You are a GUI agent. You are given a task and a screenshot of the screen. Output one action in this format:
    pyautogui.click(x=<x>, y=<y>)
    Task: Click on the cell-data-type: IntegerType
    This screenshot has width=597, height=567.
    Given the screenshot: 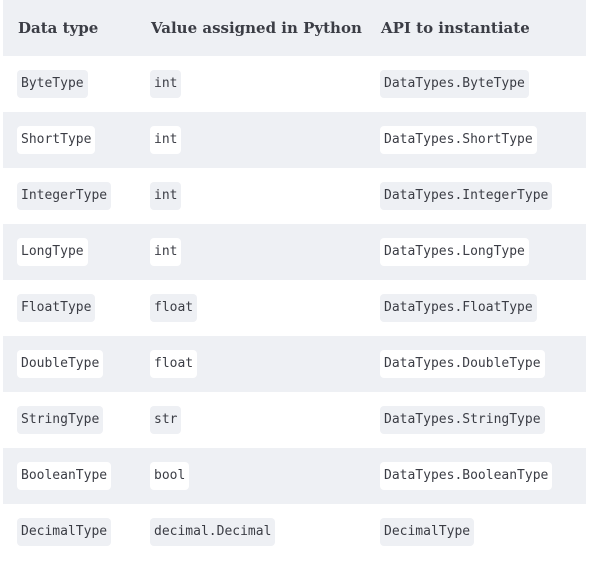 What is the action you would take?
    pyautogui.click(x=69, y=196)
    